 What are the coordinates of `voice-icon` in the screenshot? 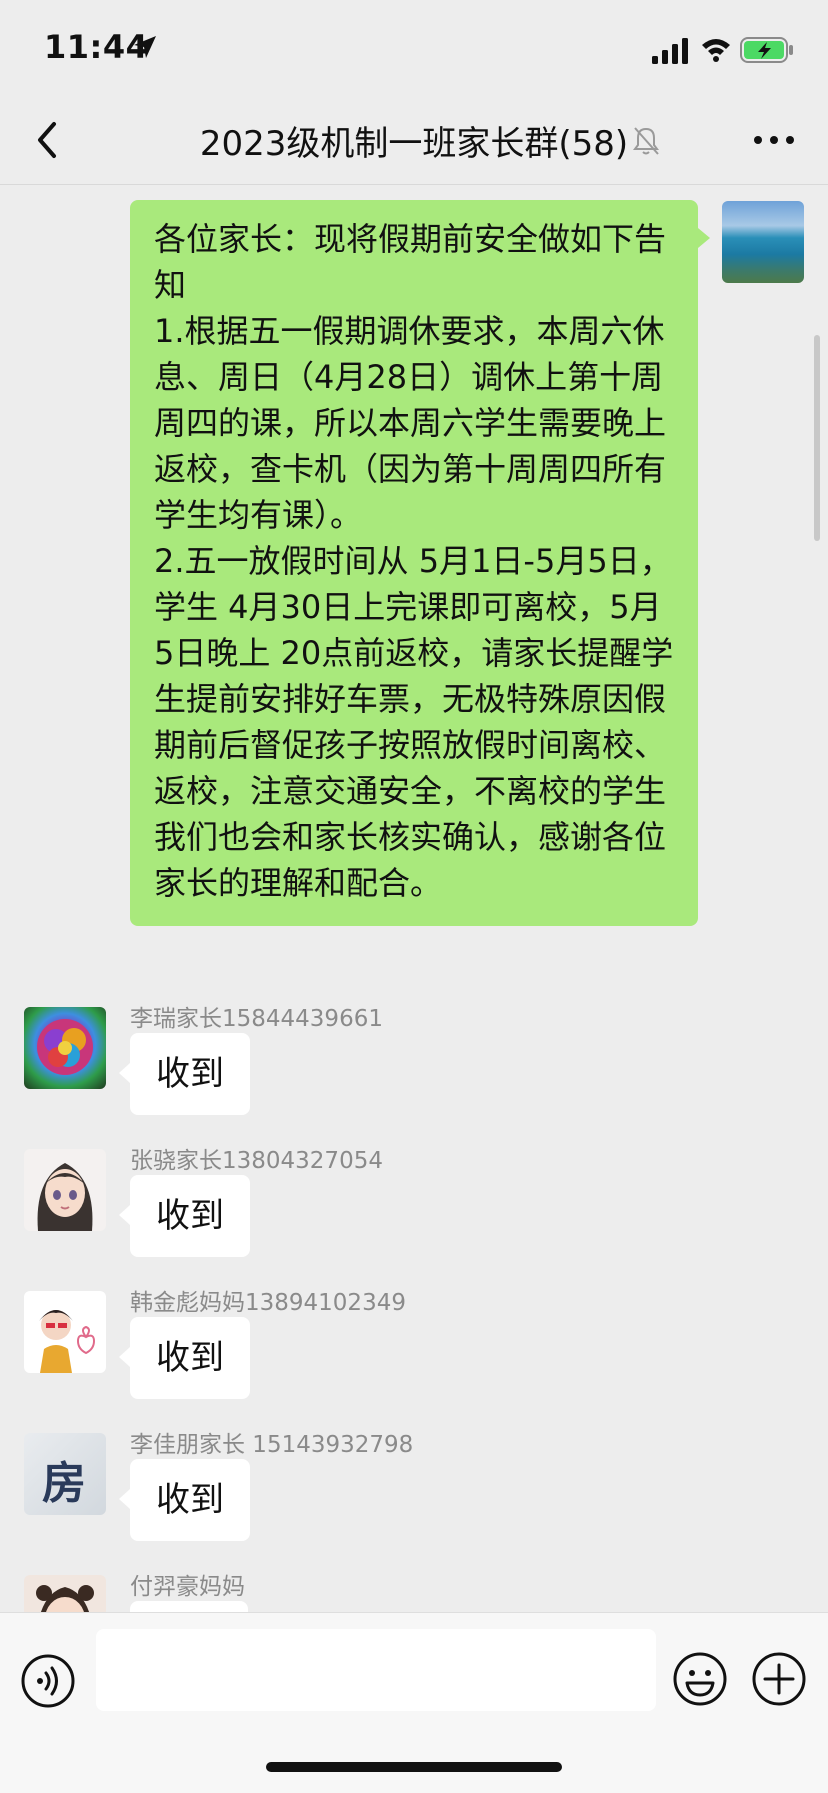 It's located at (48, 1681).